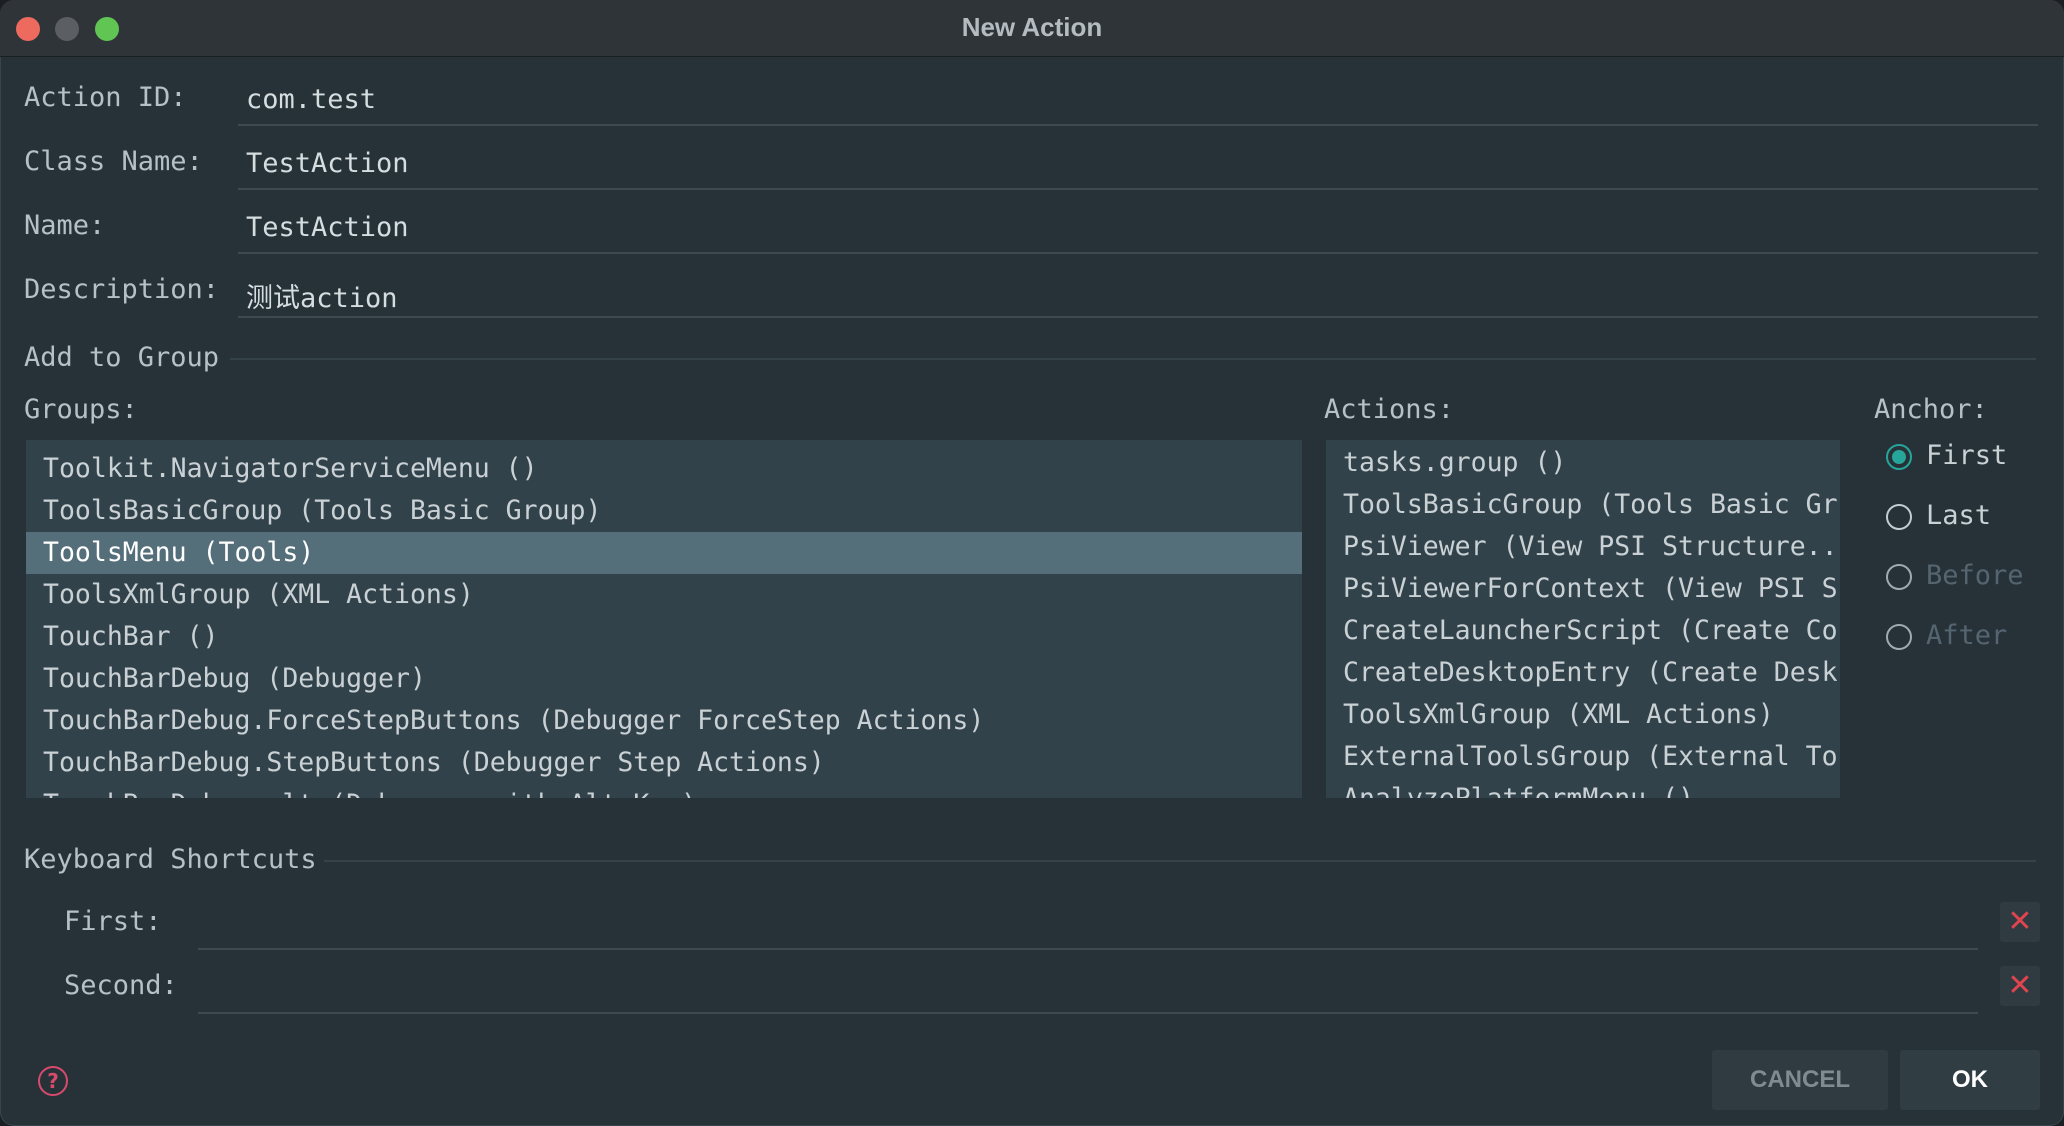 The width and height of the screenshot is (2064, 1126). Describe the element at coordinates (327, 163) in the screenshot. I see `class-name-value: TestAction` at that location.